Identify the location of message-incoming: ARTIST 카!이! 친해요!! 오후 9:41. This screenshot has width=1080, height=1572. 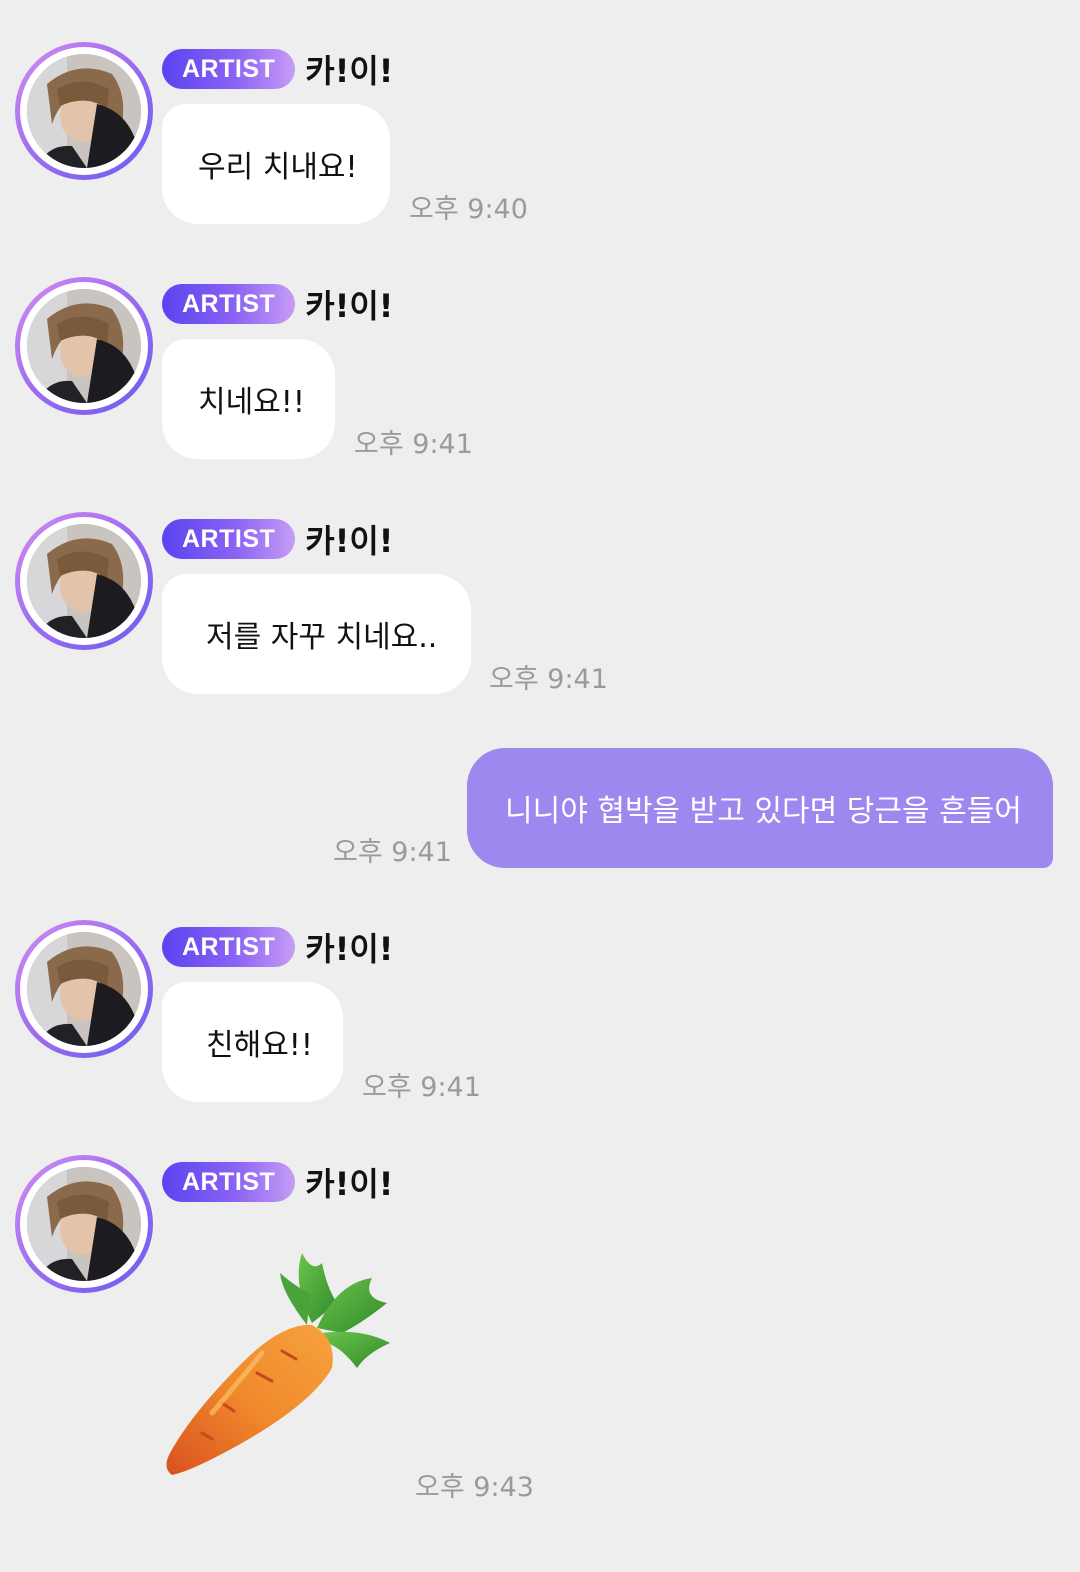
(540, 1015).